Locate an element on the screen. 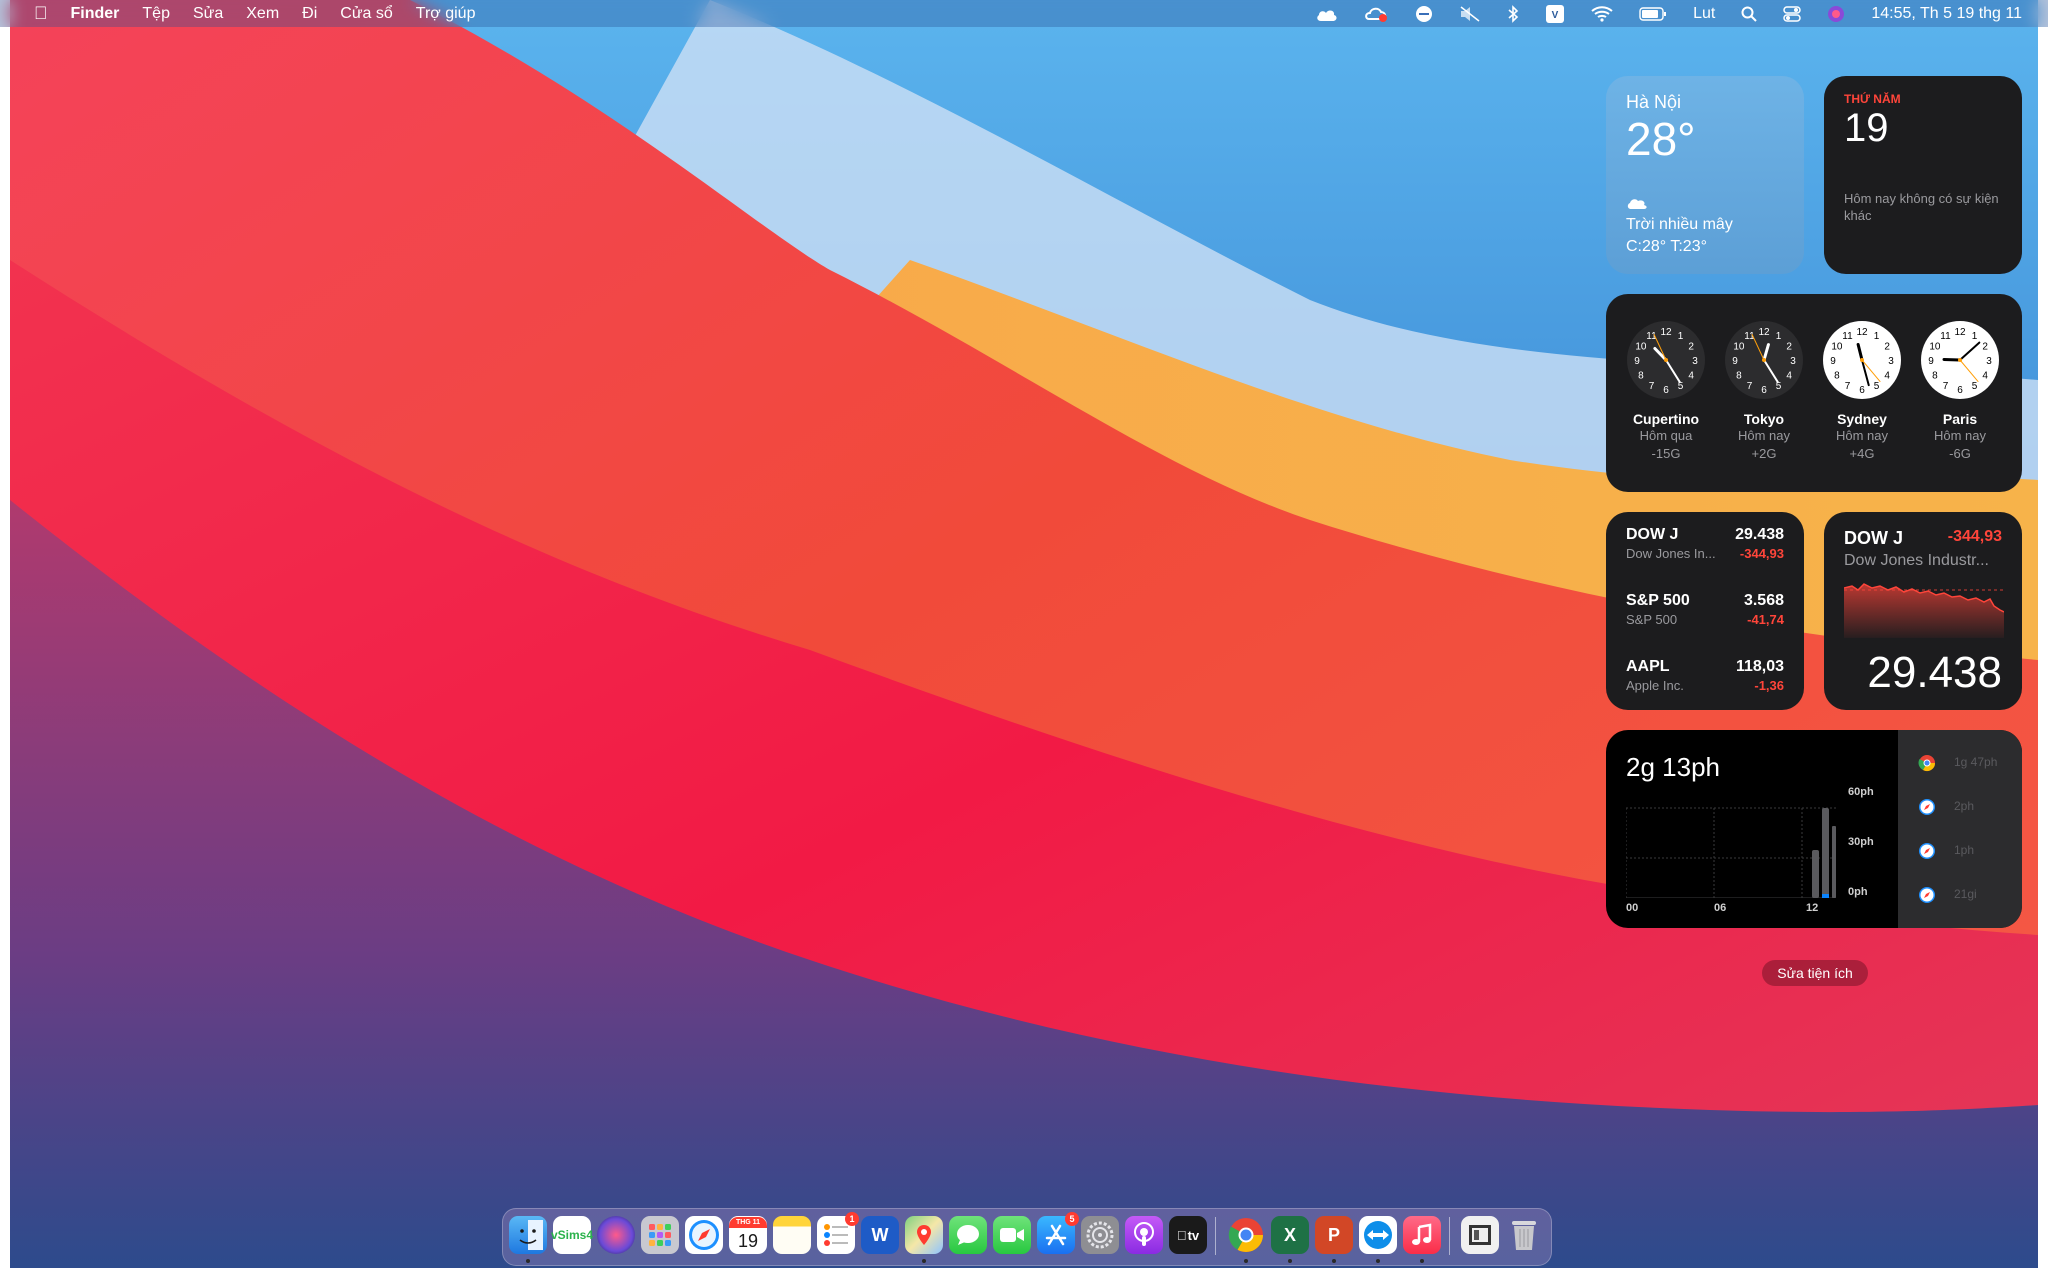 This screenshot has width=2048, height=1268. x-label-06: 06 is located at coordinates (1720, 908).